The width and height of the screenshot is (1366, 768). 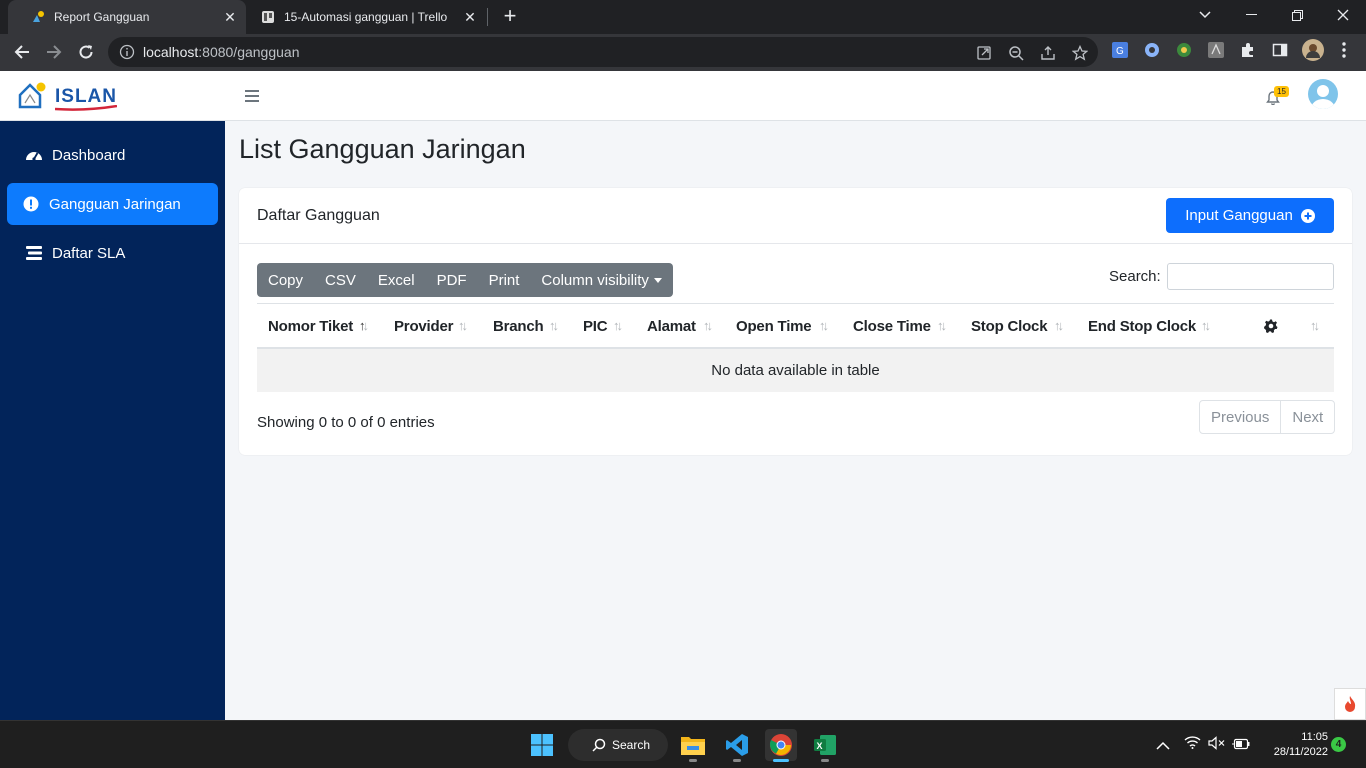 What do you see at coordinates (102, 17) in the screenshot?
I see `browser-tab-title: Report Gangguan` at bounding box center [102, 17].